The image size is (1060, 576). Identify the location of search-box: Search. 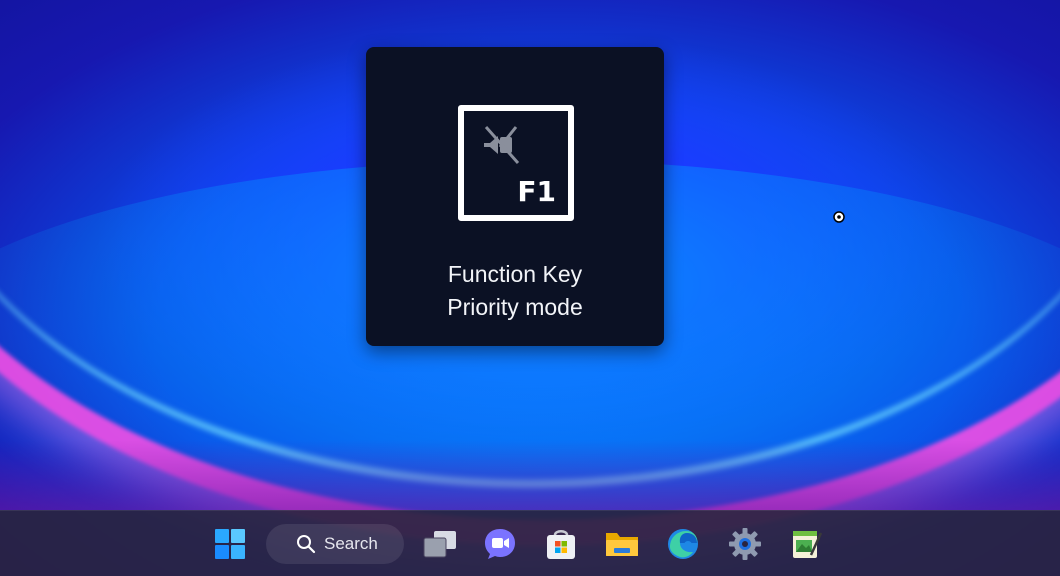
(335, 544).